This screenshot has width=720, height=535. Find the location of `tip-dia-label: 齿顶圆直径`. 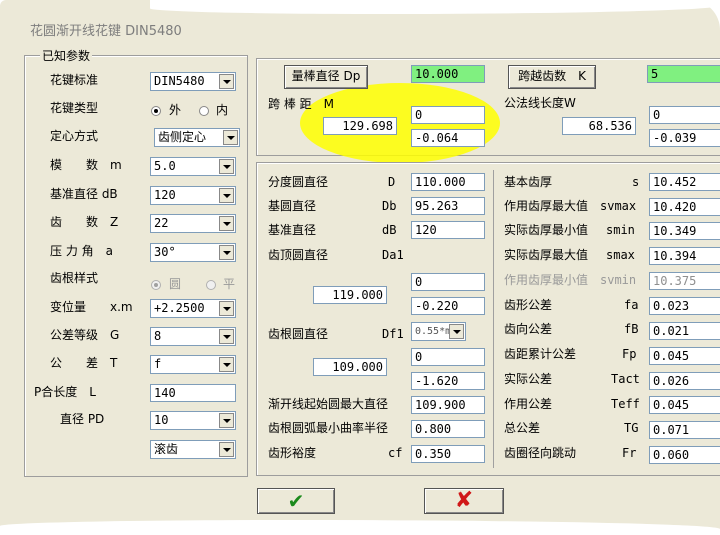

tip-dia-label: 齿顶圆直径 is located at coordinates (298, 255).